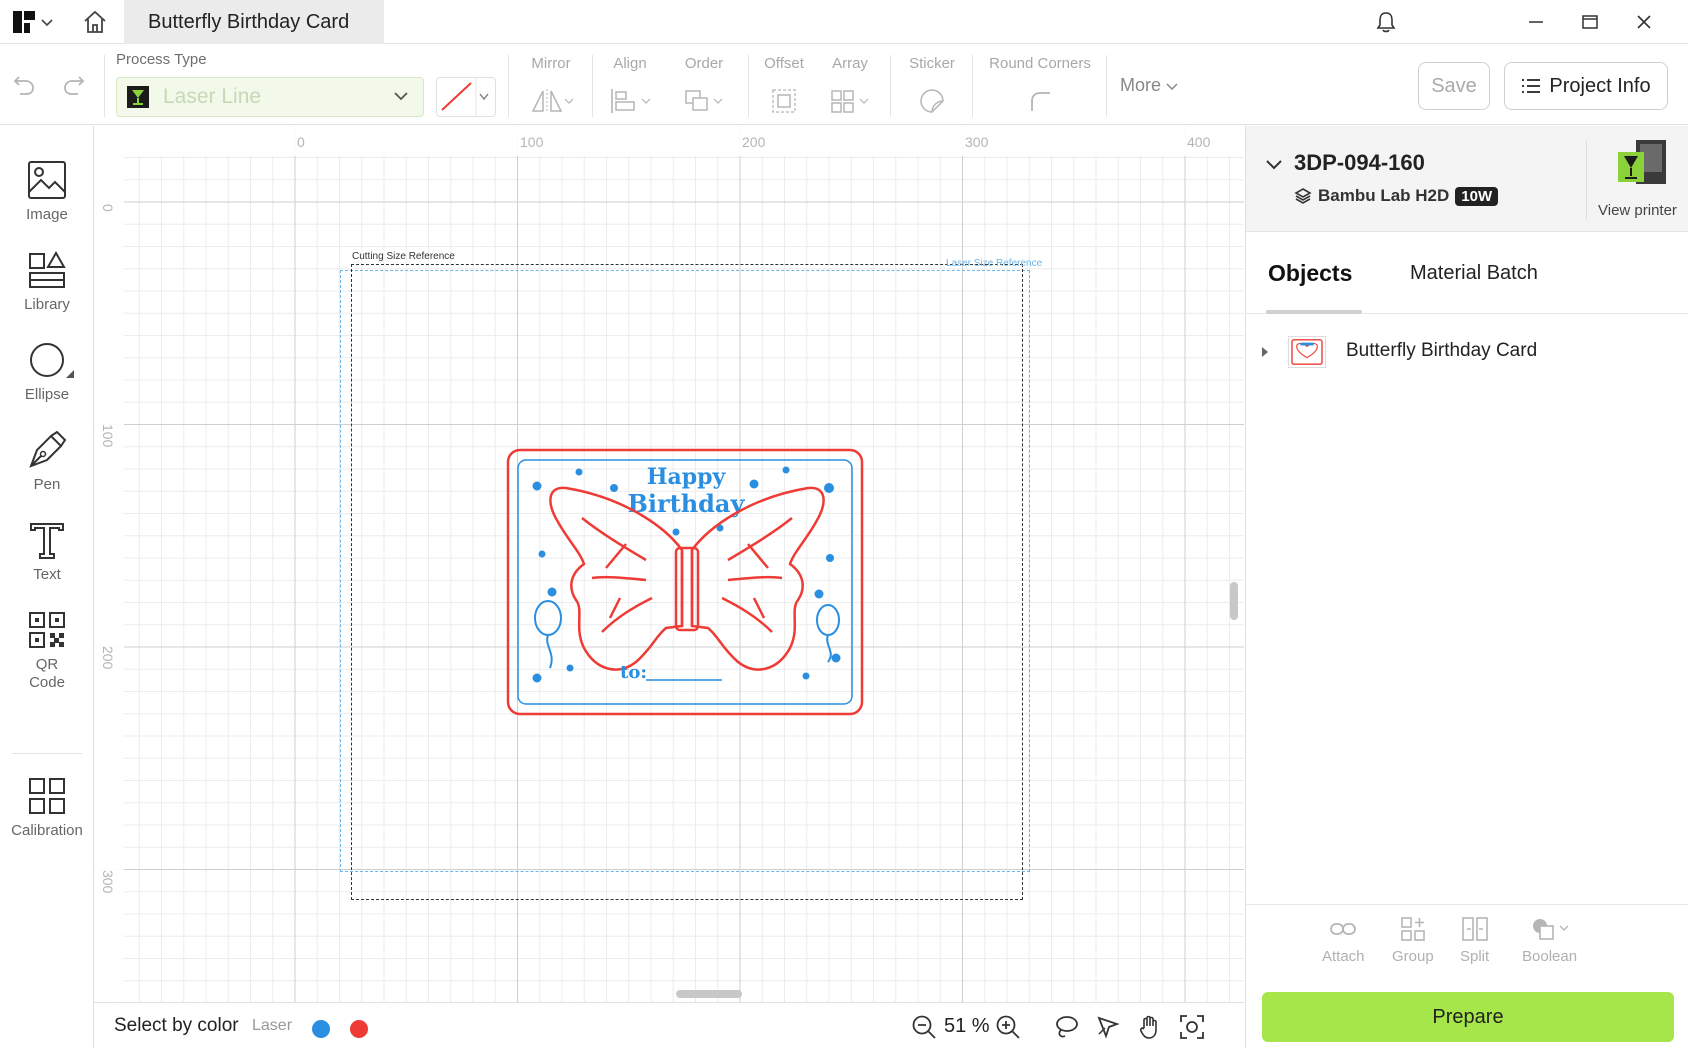 The width and height of the screenshot is (1688, 1048). I want to click on cursor-icon, so click(1108, 1027).